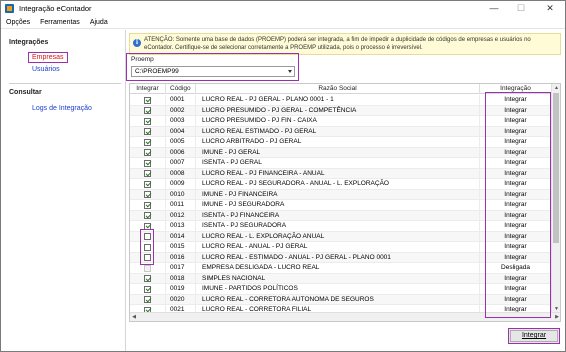 Image resolution: width=566 pixels, height=352 pixels. What do you see at coordinates (338, 152) in the screenshot?
I see `razao-social-cell: IMUNE - PJ GERAL` at bounding box center [338, 152].